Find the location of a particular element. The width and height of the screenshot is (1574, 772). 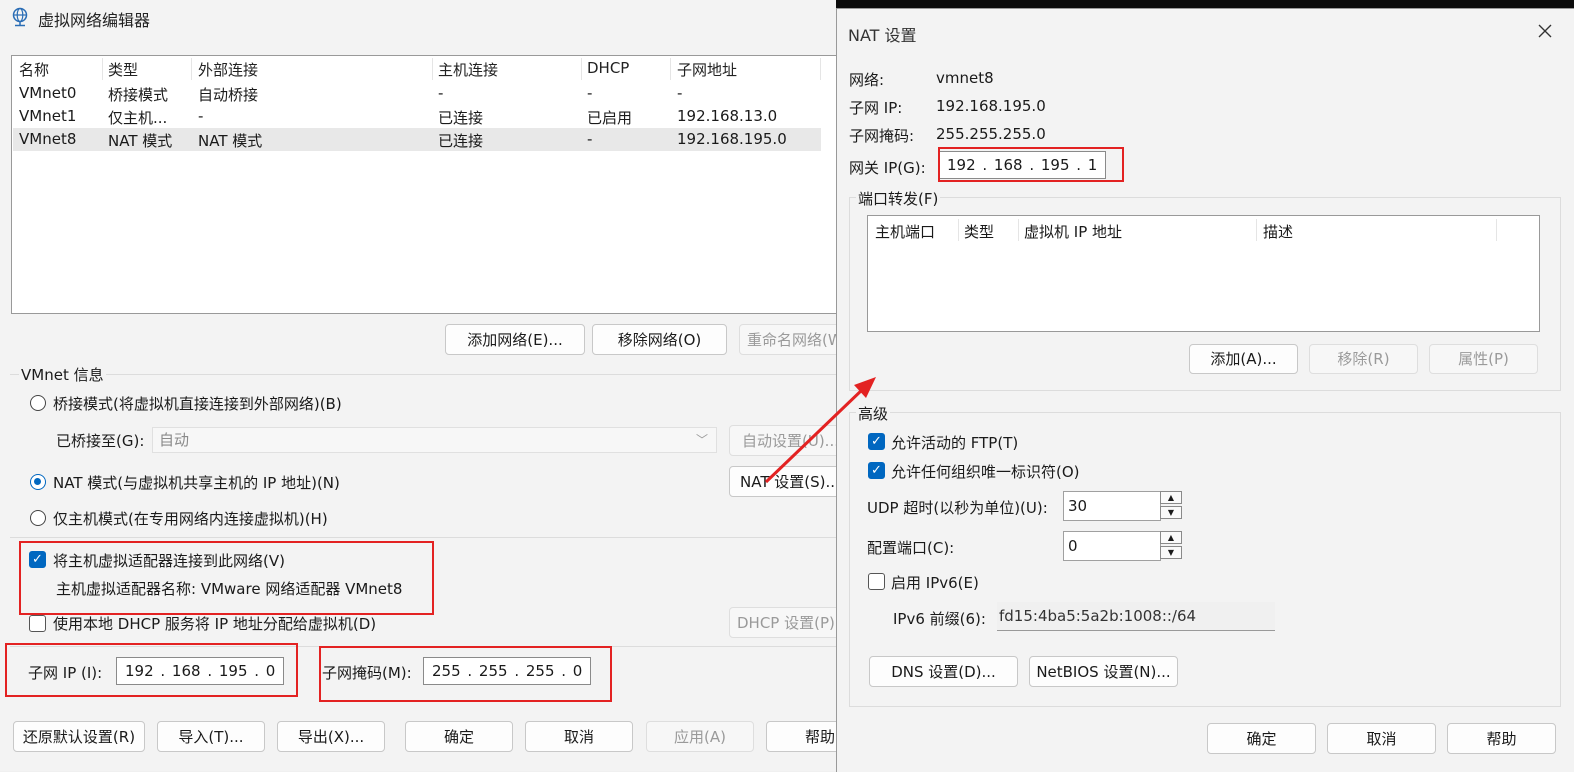

remove-port-button: 移除(R) is located at coordinates (1363, 359).